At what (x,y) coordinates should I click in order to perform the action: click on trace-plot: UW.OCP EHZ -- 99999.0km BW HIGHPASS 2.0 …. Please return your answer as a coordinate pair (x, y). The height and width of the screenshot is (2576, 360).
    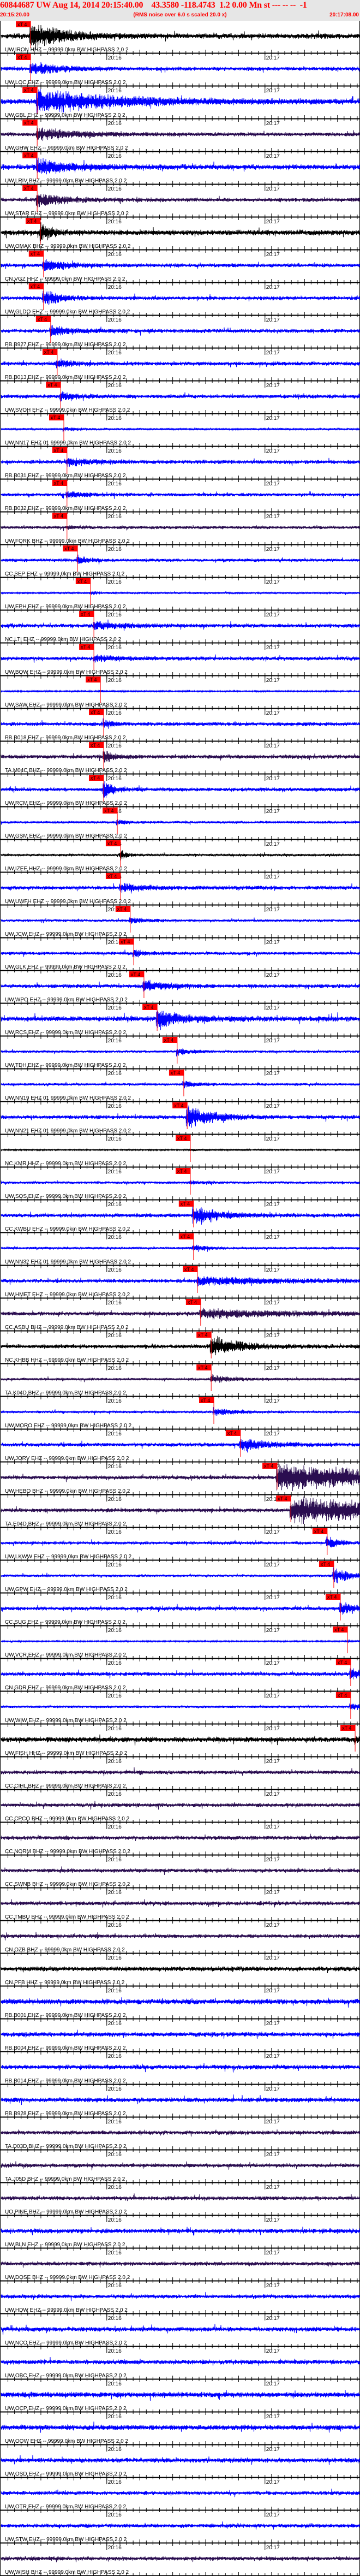
    Looking at the image, I should click on (180, 2404).